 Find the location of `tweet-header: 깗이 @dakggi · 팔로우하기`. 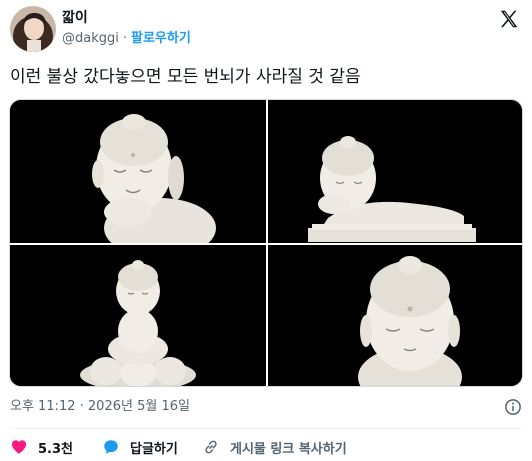

tweet-header: 깗이 @dakggi · 팔로우하기 is located at coordinates (267, 30).